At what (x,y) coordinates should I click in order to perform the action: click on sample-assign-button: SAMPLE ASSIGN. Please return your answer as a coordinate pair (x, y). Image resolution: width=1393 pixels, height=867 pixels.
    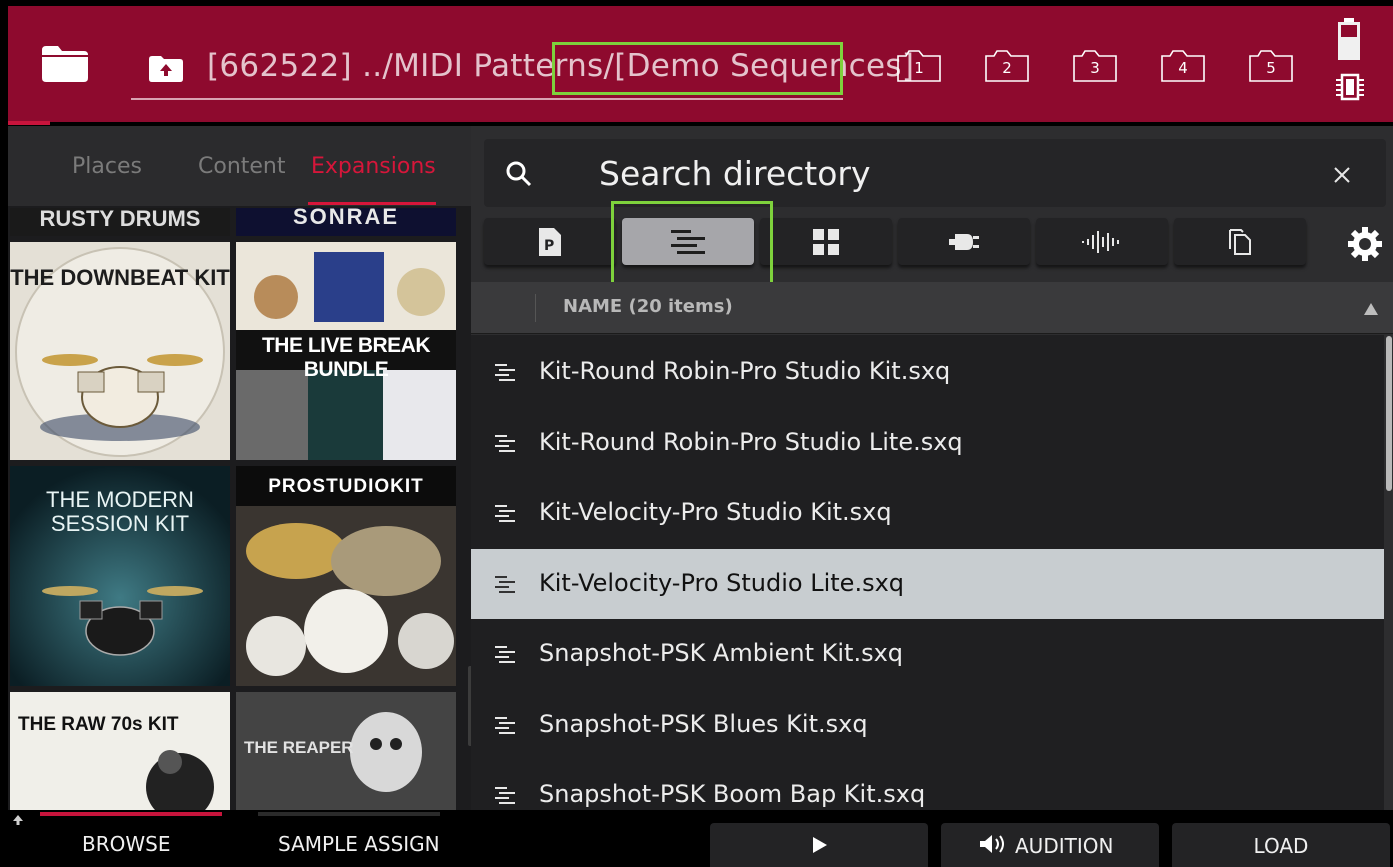
    Looking at the image, I should click on (359, 844).